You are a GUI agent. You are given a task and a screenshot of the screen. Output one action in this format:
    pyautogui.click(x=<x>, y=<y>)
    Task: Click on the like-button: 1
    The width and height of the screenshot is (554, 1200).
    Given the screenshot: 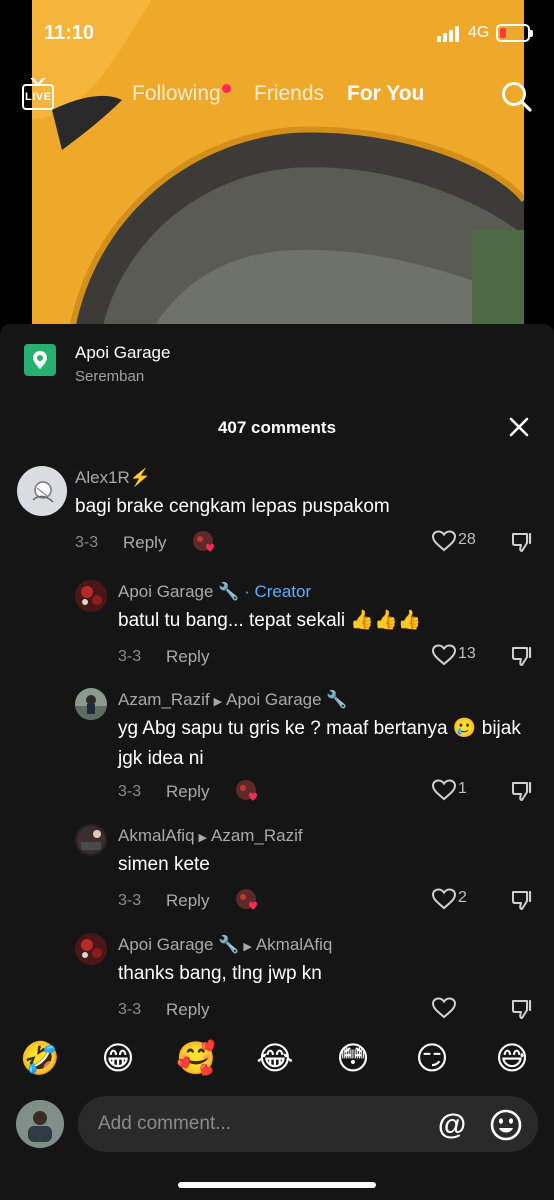 What is the action you would take?
    pyautogui.click(x=461, y=791)
    